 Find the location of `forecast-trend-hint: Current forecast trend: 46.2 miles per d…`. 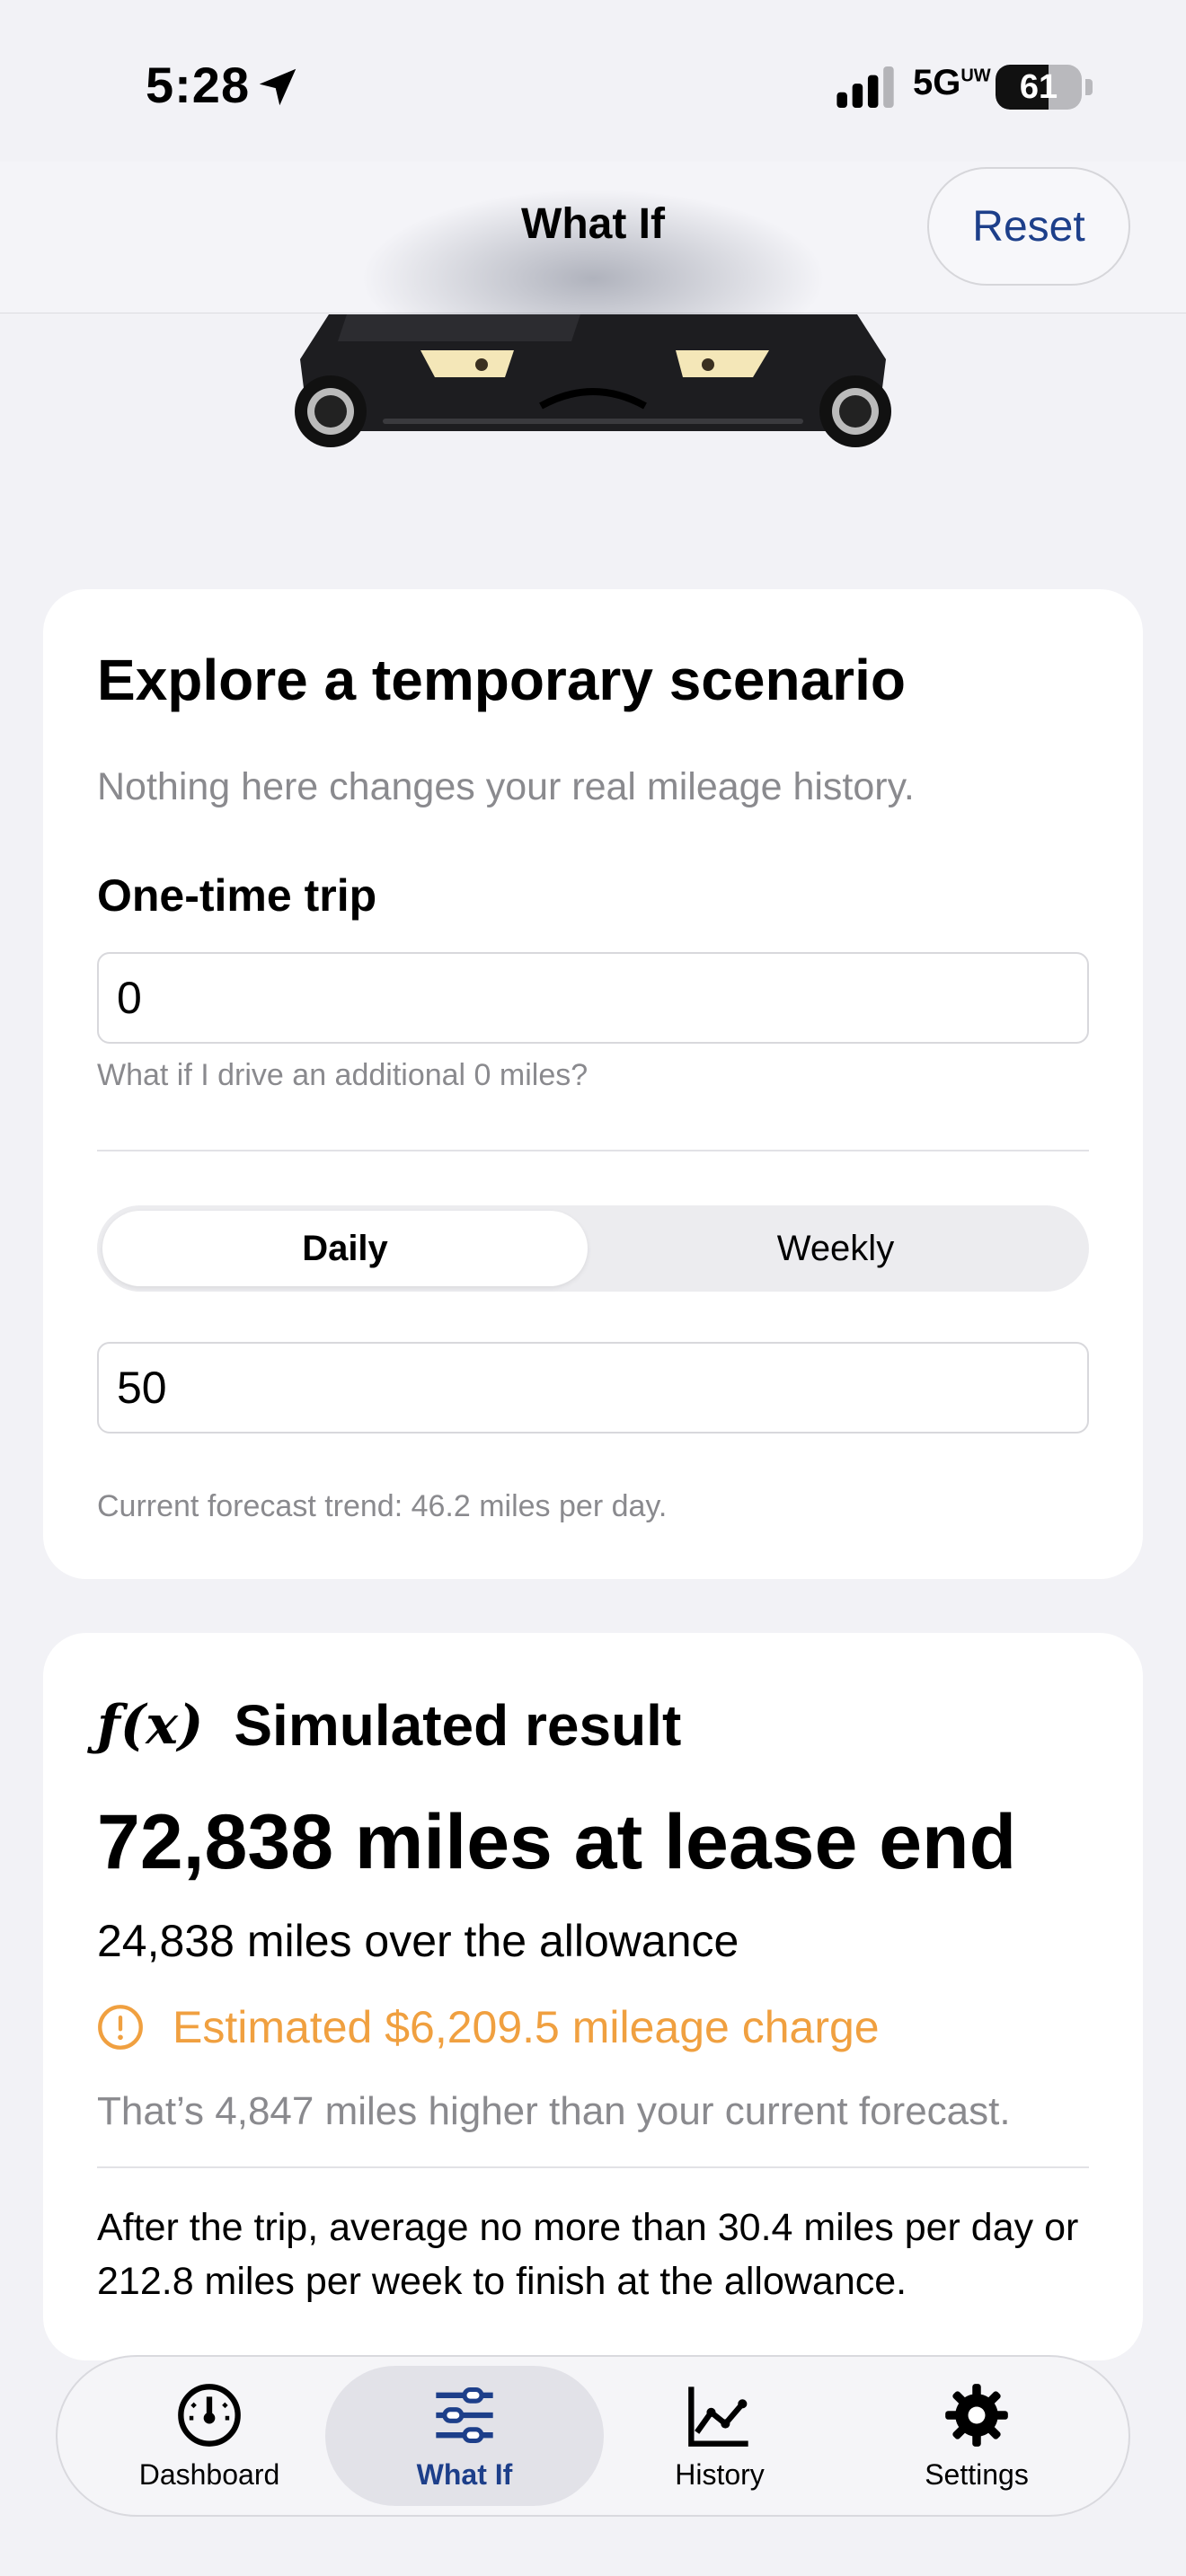

forecast-trend-hint: Current forecast trend: 46.2 miles per d… is located at coordinates (382, 1506).